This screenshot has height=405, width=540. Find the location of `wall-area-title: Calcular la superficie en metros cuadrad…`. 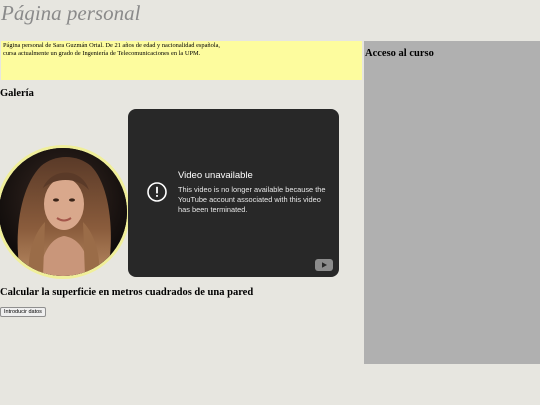

wall-area-title: Calcular la superficie en metros cuadrad… is located at coordinates (127, 292).